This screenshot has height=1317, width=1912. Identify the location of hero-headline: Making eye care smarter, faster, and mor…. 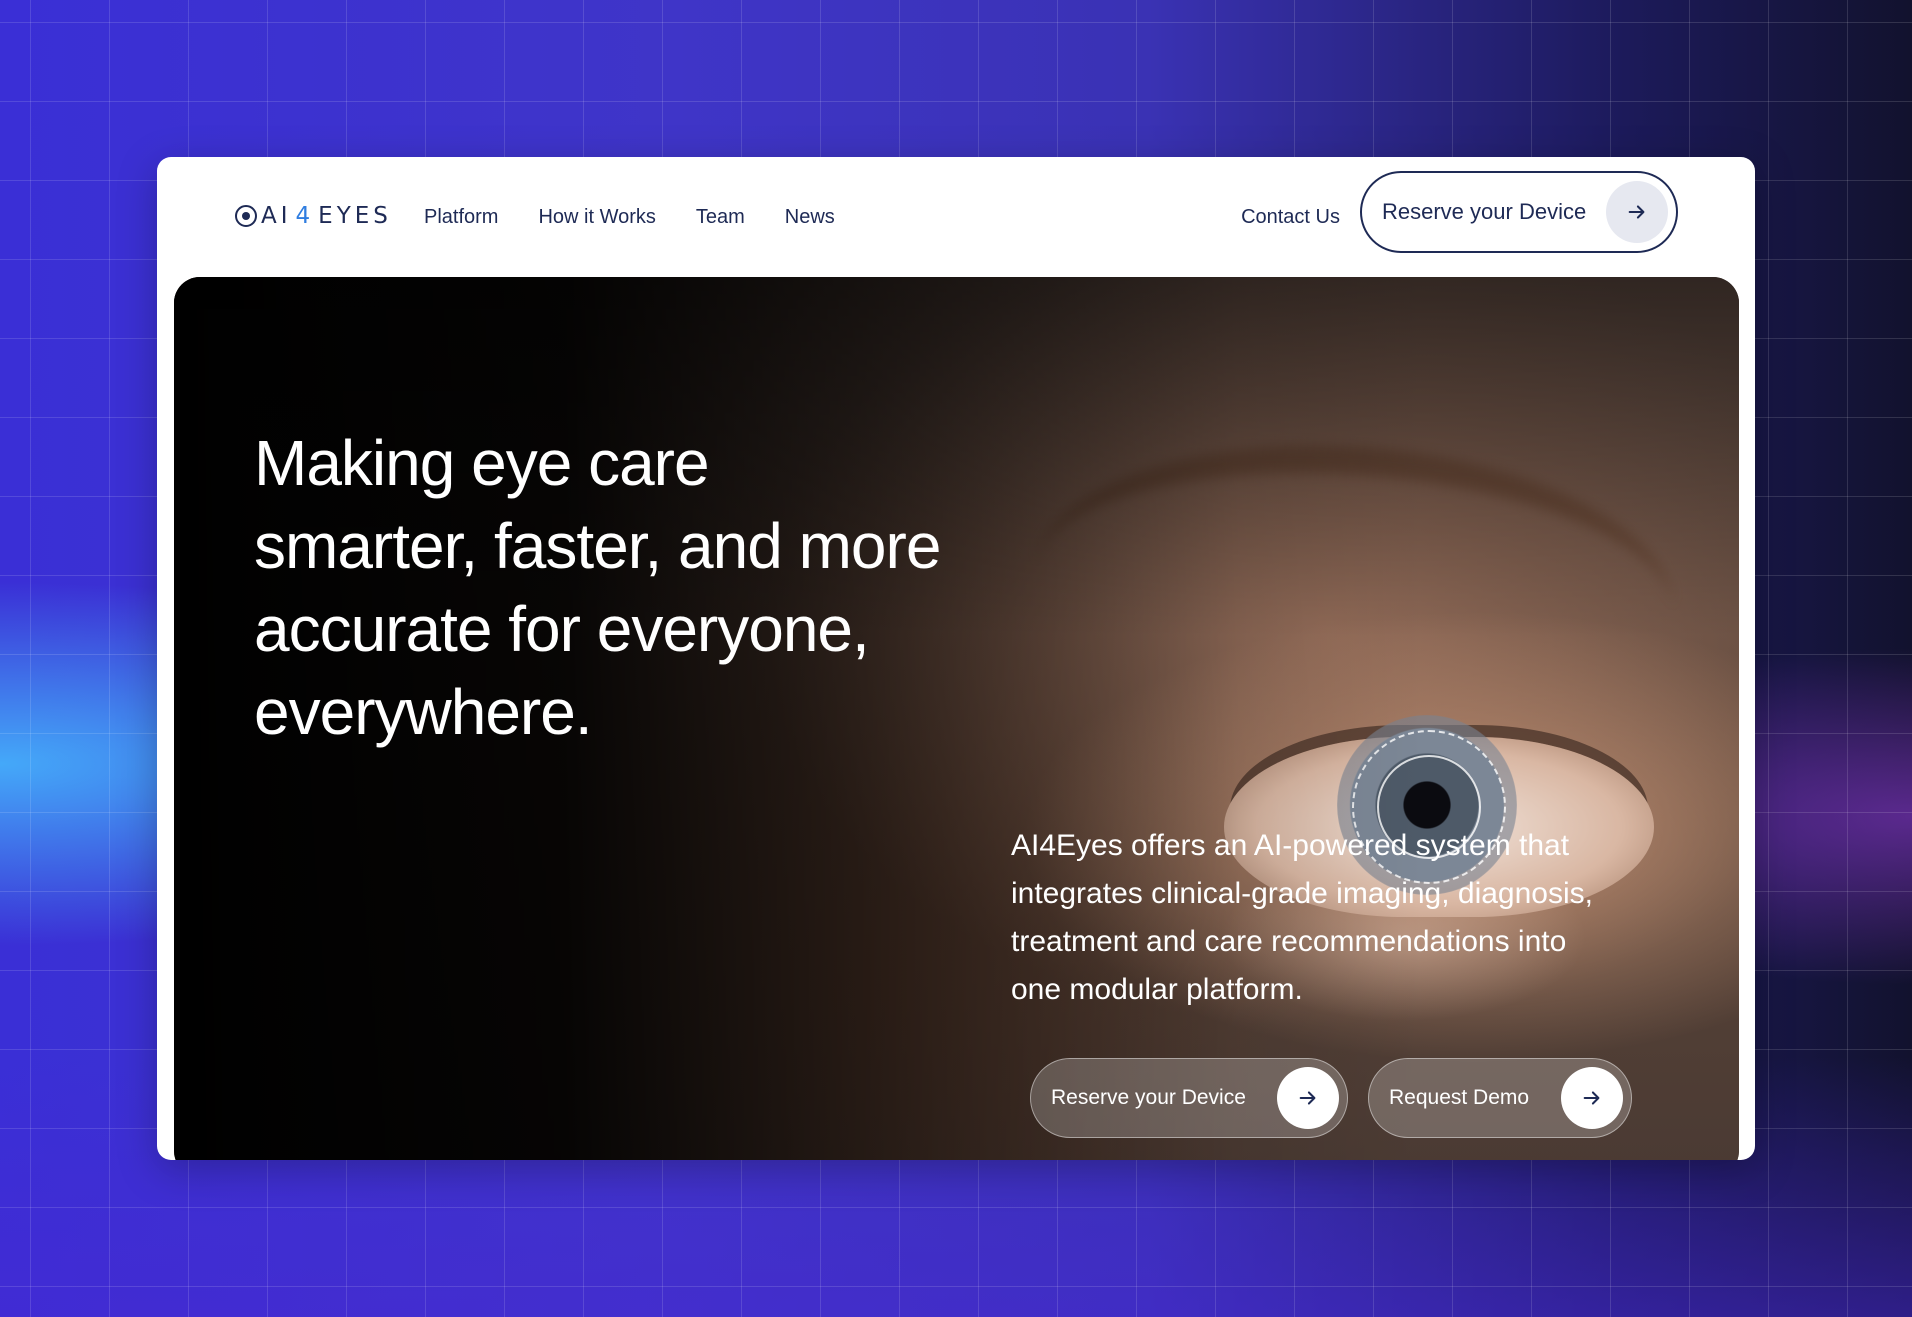
(704, 588).